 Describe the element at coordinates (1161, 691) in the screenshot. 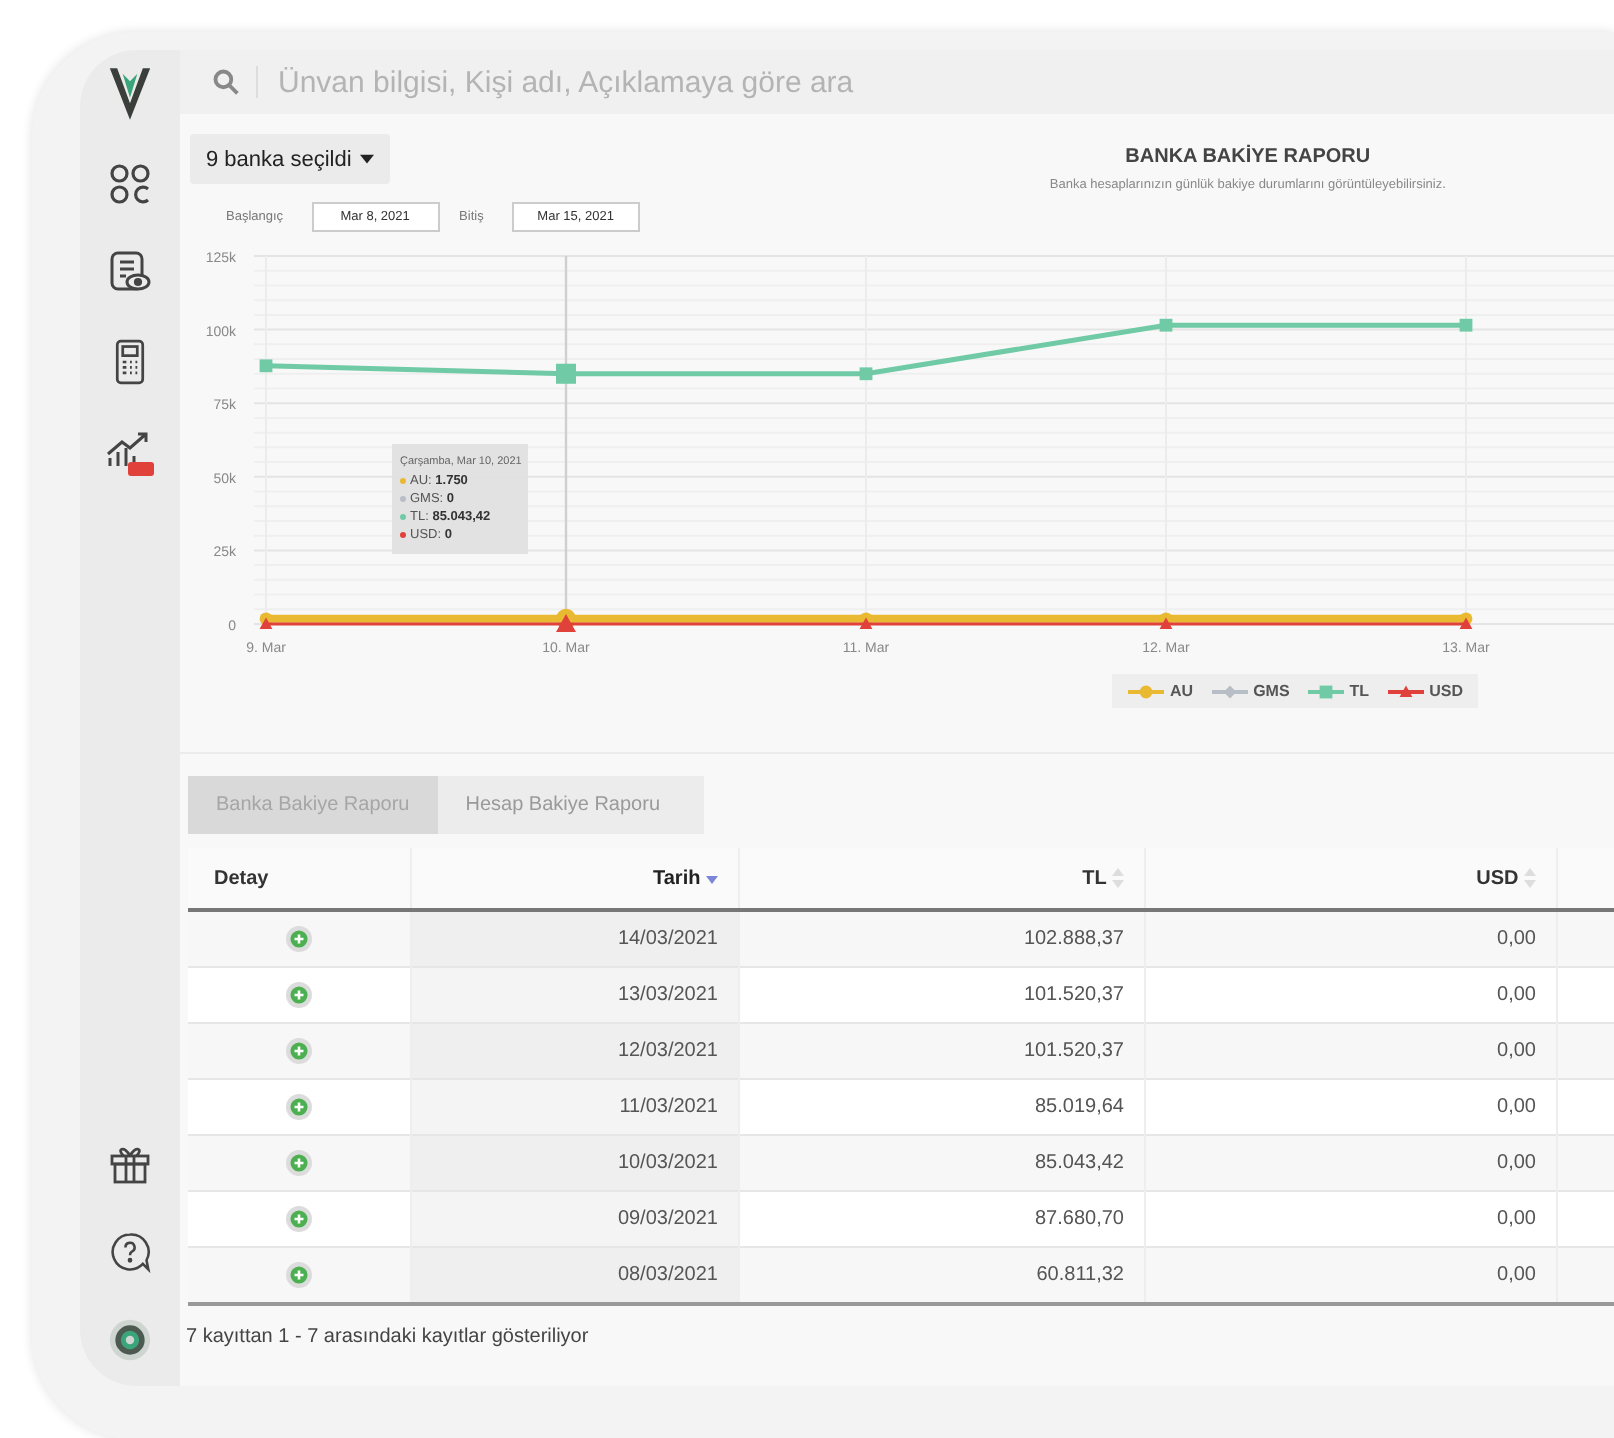

I see `legend-item: AU` at that location.